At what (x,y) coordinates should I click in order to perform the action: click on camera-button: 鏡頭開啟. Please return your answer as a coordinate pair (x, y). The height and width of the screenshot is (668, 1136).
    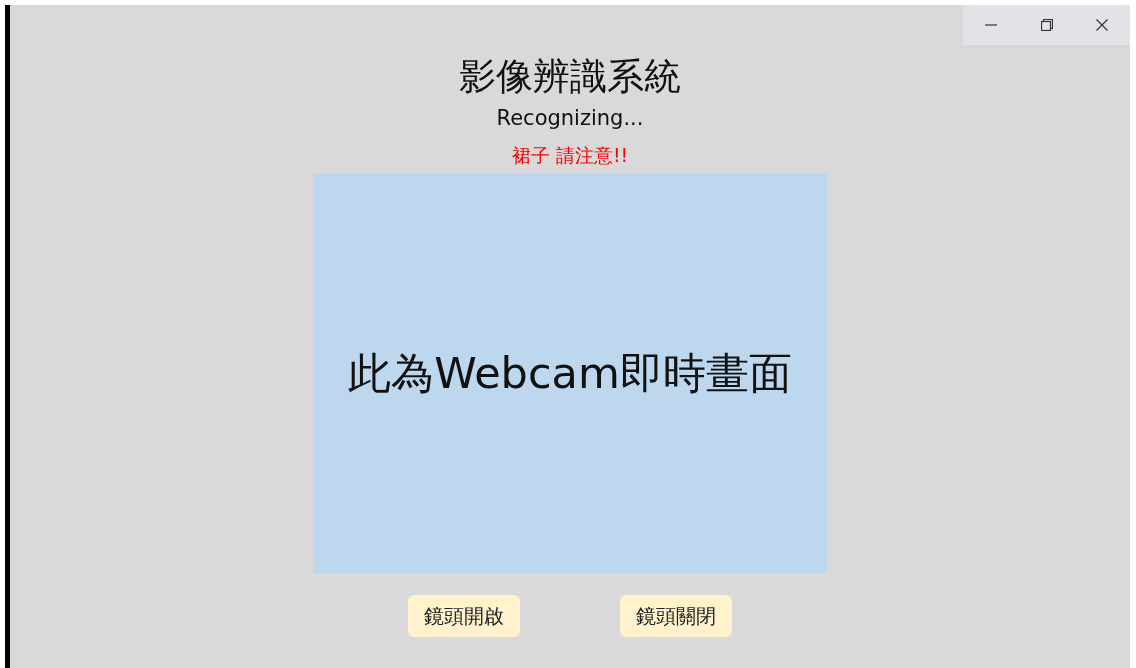
    Looking at the image, I should click on (464, 616).